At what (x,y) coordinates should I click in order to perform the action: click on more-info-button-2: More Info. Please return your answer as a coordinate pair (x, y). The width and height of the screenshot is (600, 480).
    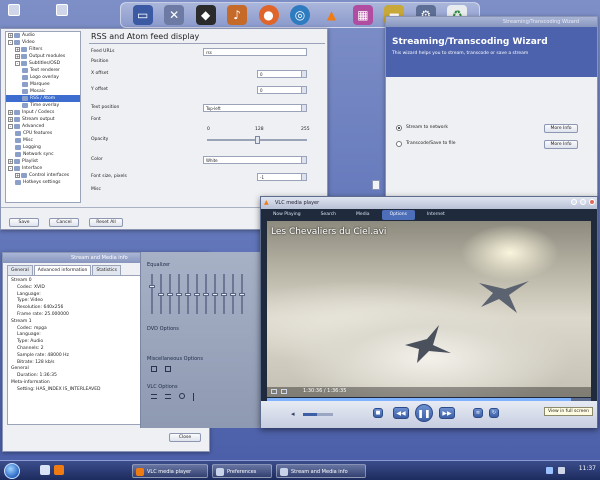
    Looking at the image, I should click on (561, 144).